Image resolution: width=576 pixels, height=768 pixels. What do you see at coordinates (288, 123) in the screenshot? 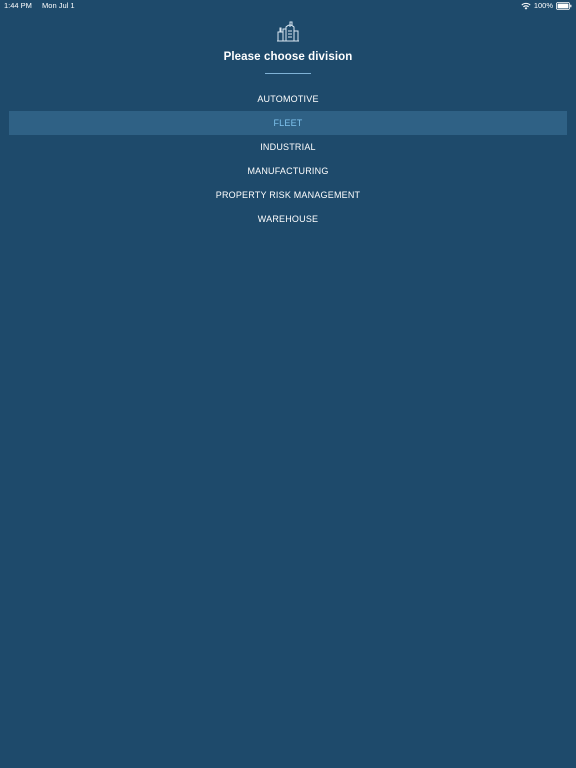
I see `division-item-fleet: FLEET` at bounding box center [288, 123].